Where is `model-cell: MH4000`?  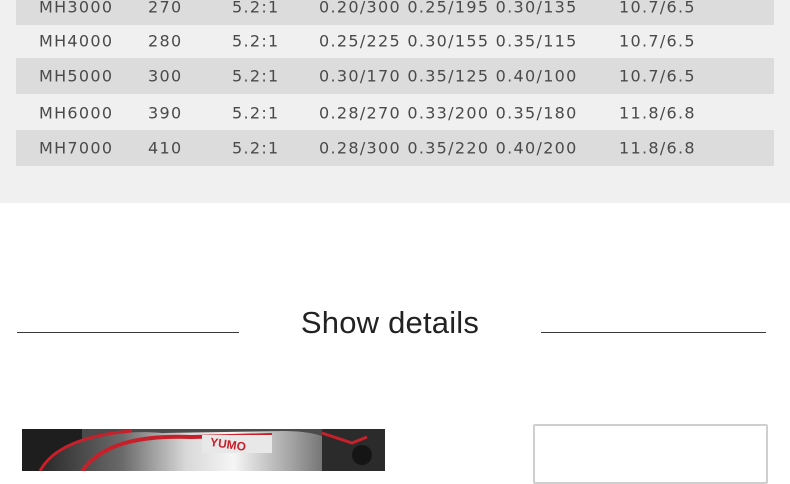 model-cell: MH4000 is located at coordinates (76, 41).